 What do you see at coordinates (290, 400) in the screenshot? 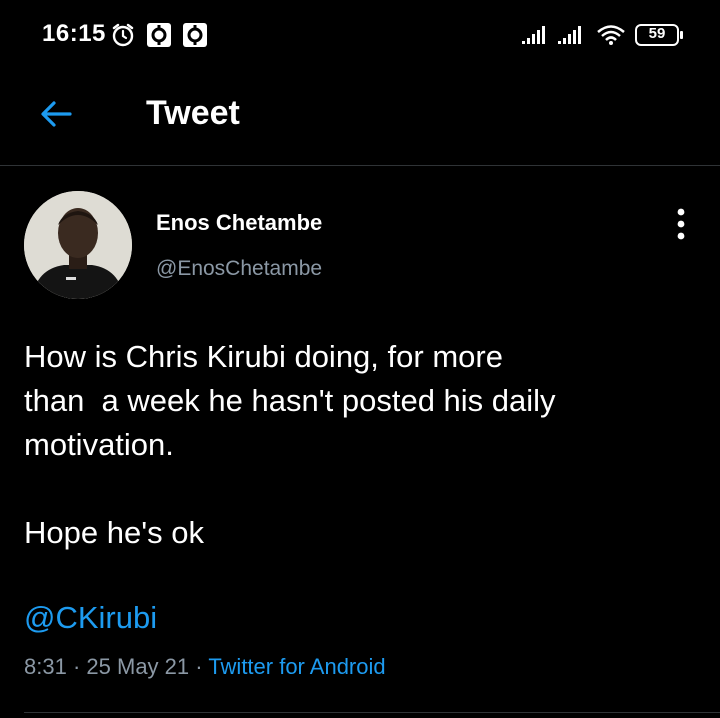
I see `tweet-text-line: than a week he hasn't posted his daily` at bounding box center [290, 400].